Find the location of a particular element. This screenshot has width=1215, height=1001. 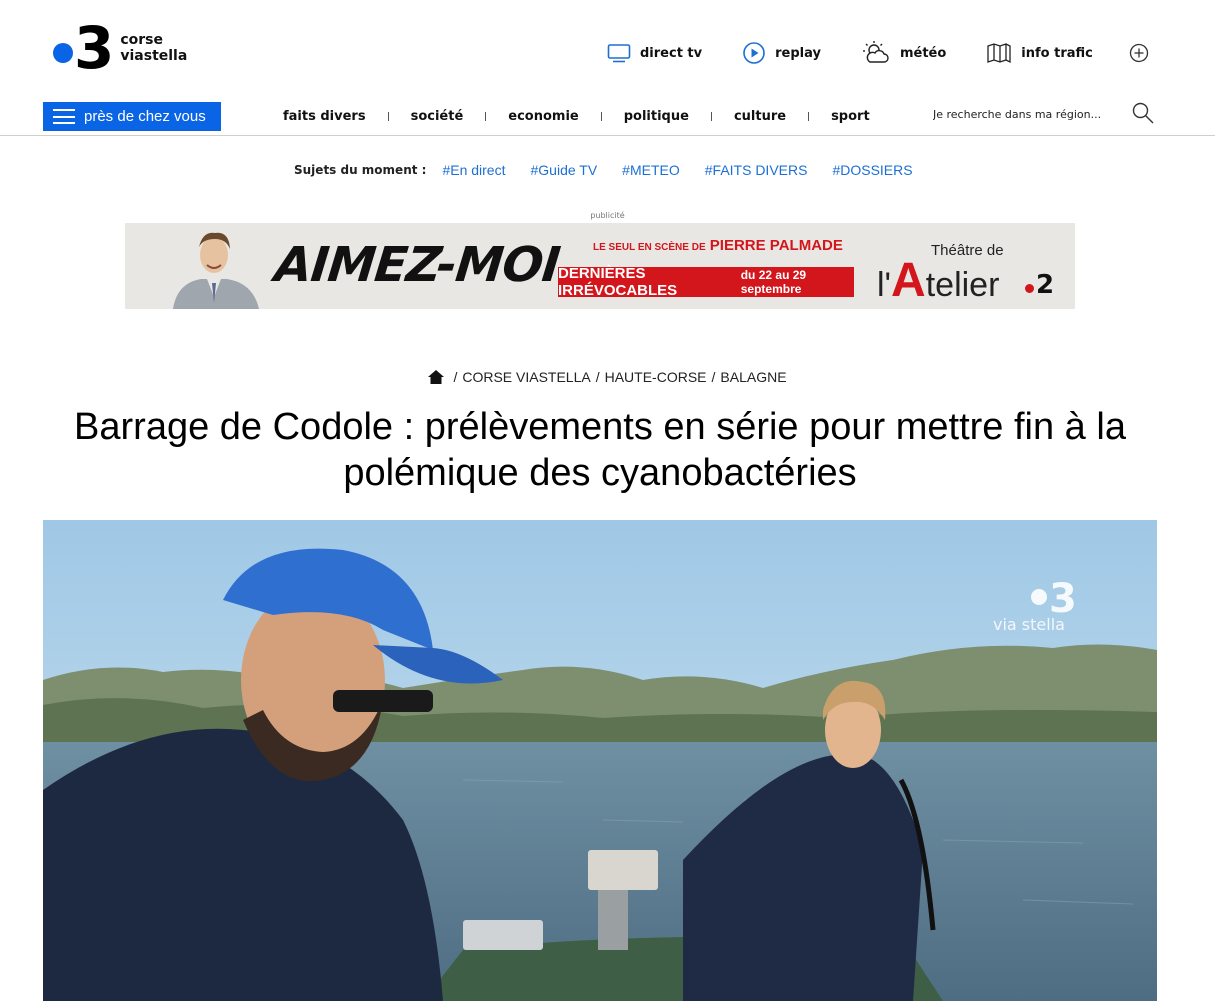

ad-tagline-name: PIERRE PALMADE is located at coordinates (776, 245).